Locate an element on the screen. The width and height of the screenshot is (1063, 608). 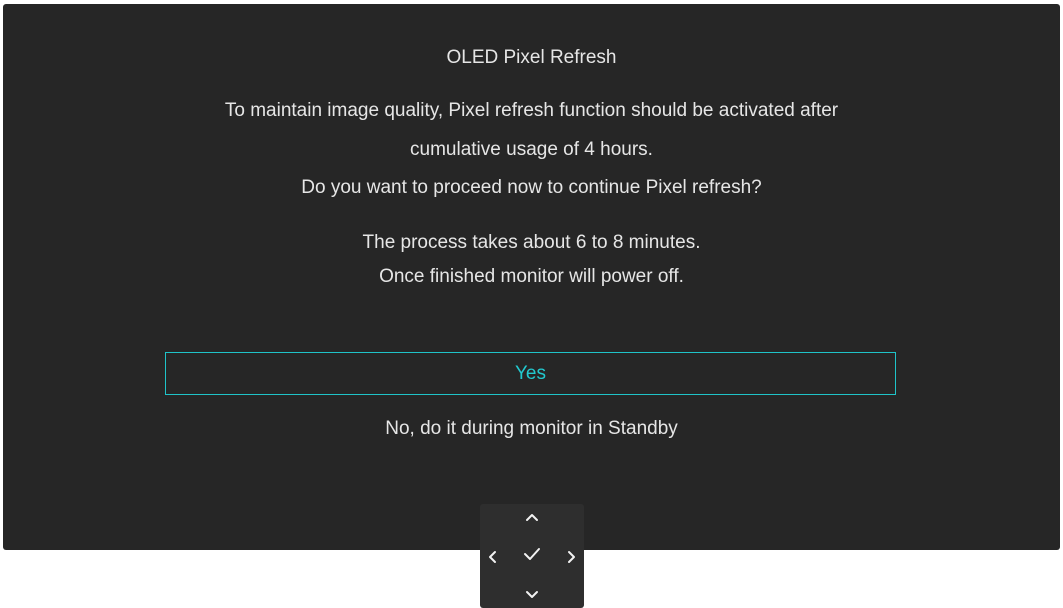
dialog-message-line: cumulative usage of 4 hours. is located at coordinates (531, 149).